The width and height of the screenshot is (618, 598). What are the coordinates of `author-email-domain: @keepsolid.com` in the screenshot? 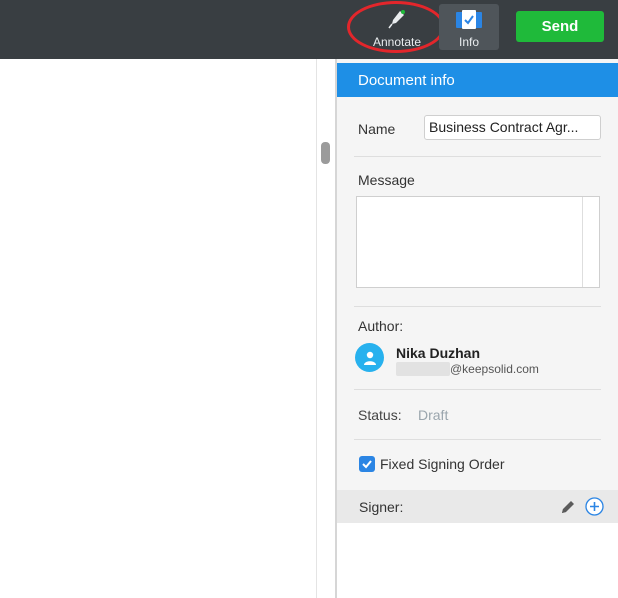 It's located at (494, 369).